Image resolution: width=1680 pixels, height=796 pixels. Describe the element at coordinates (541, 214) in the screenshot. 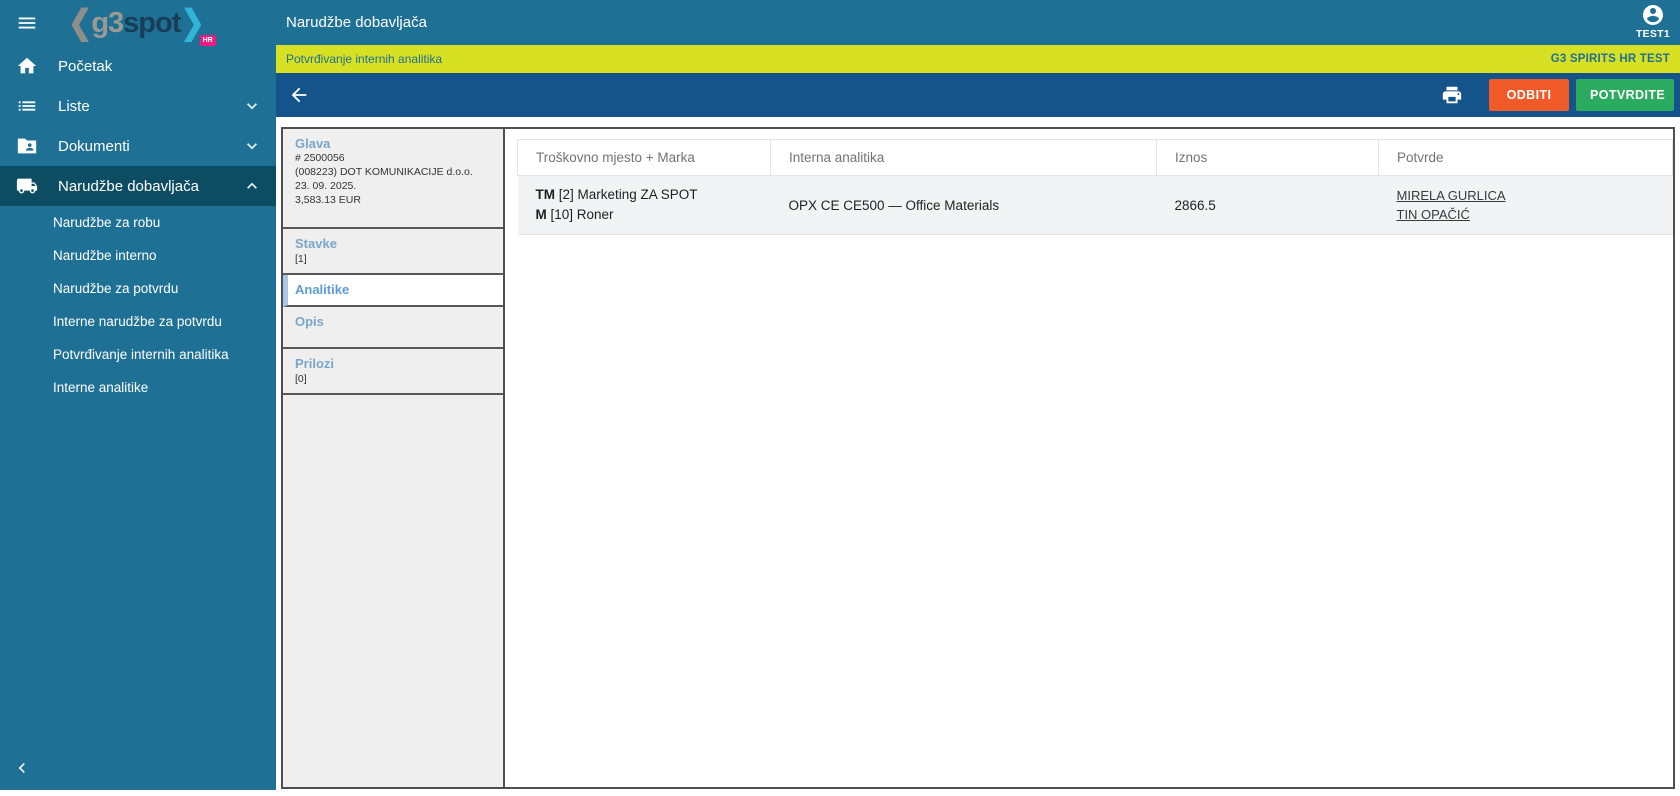

I see `marka-code: M` at that location.